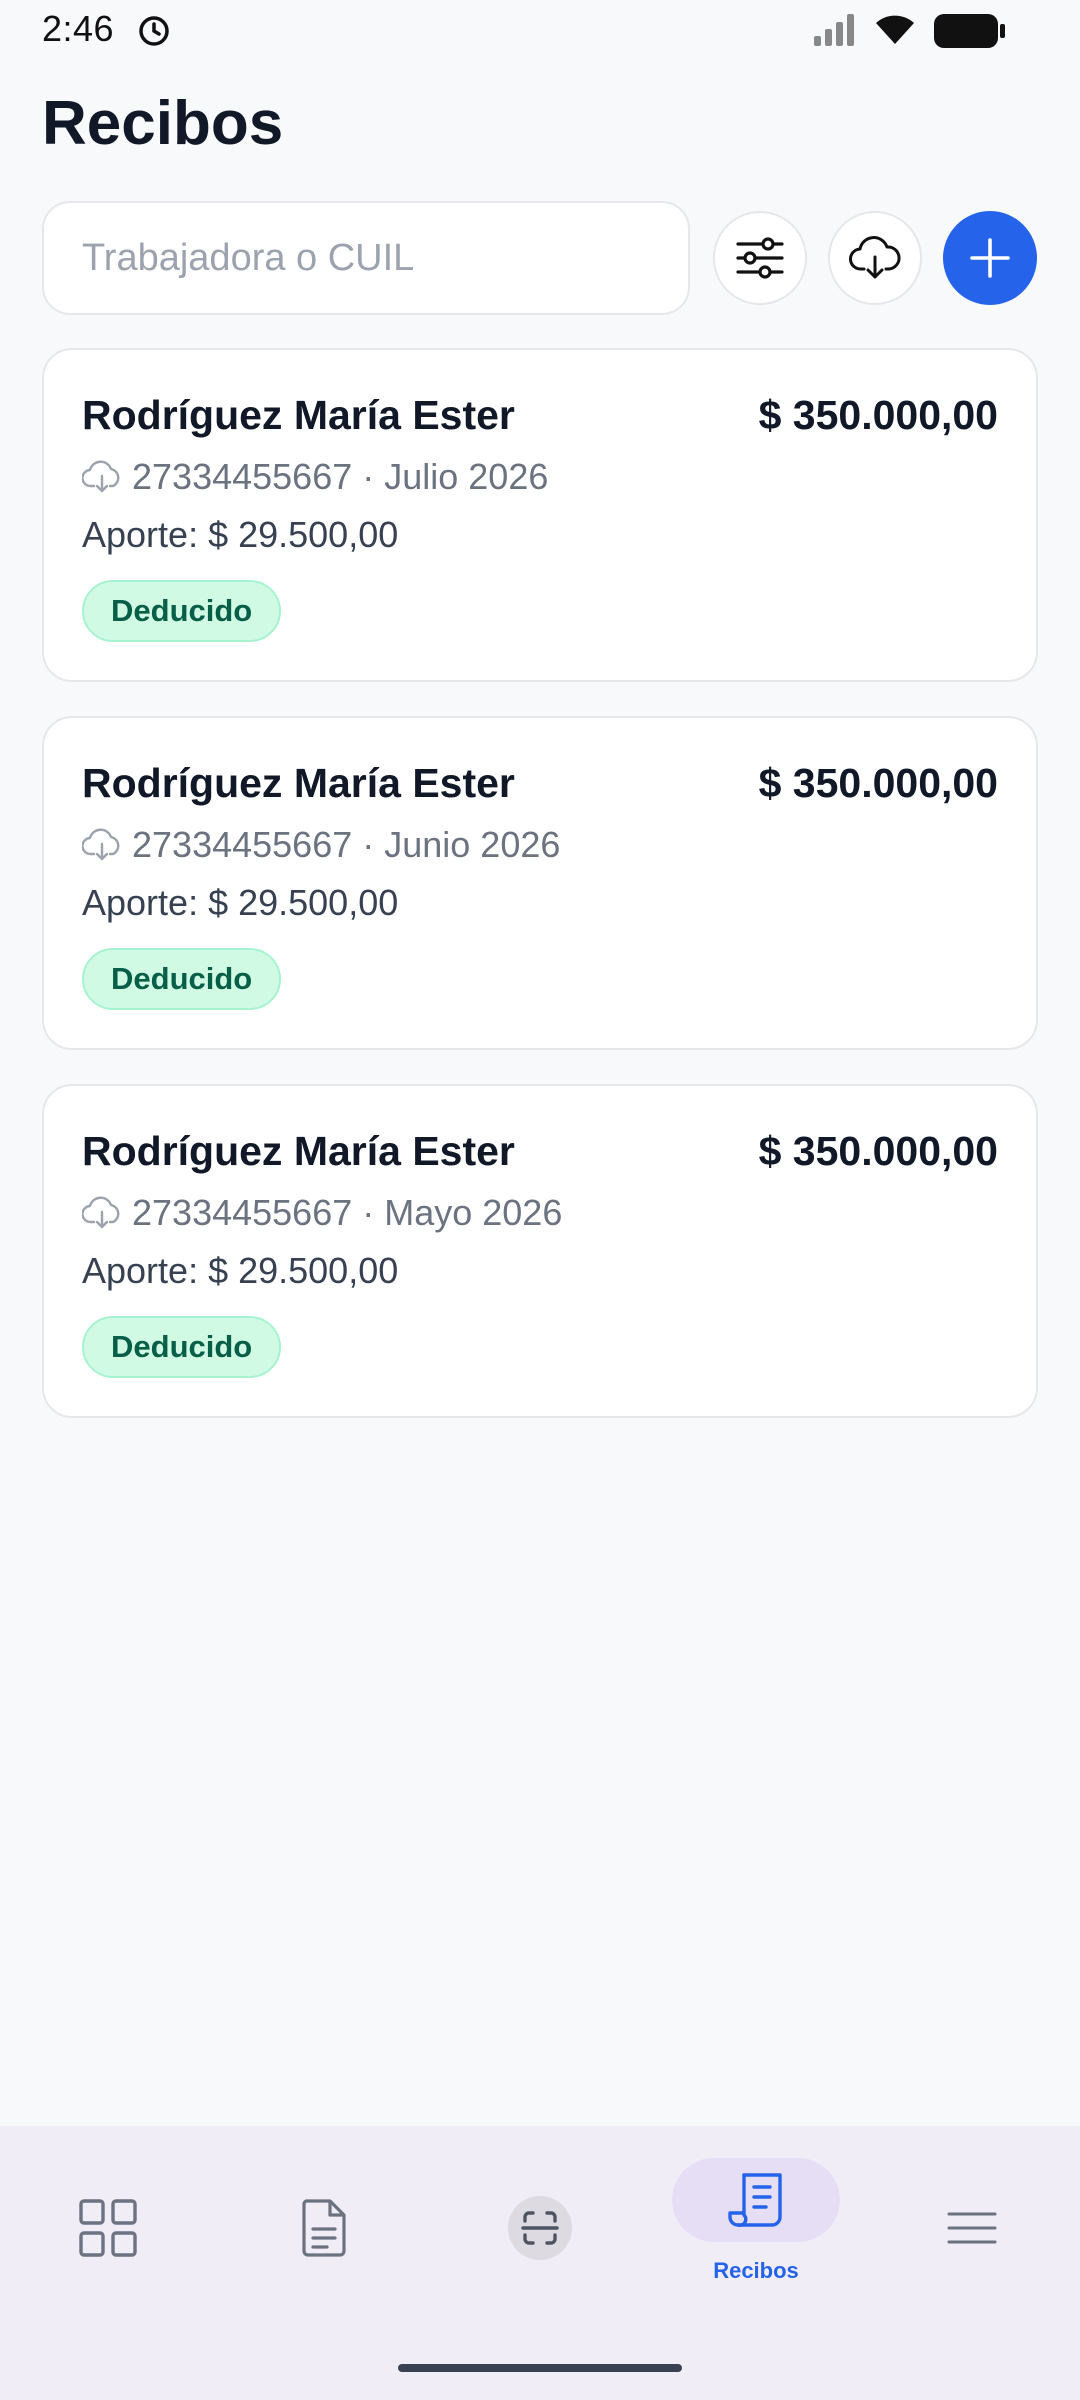 The height and width of the screenshot is (2400, 1080). Describe the element at coordinates (540, 2368) in the screenshot. I see `home-indicator` at that location.